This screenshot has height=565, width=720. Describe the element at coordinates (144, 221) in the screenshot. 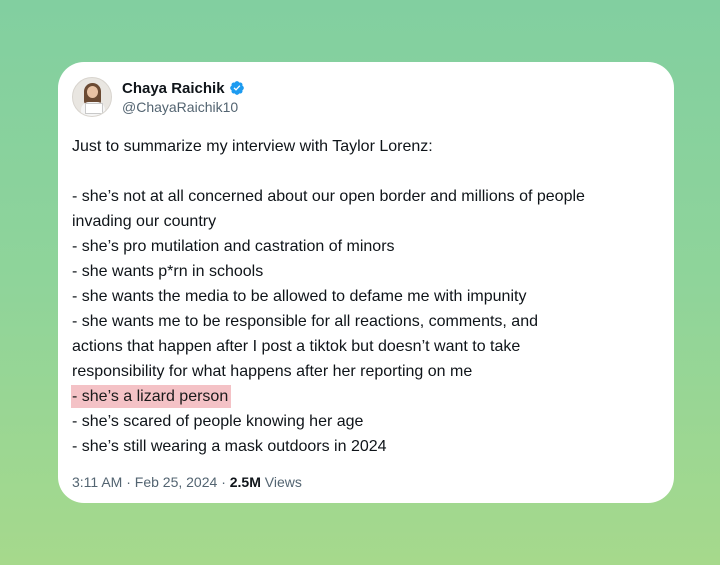

I see `tweet-line: invading our country` at that location.